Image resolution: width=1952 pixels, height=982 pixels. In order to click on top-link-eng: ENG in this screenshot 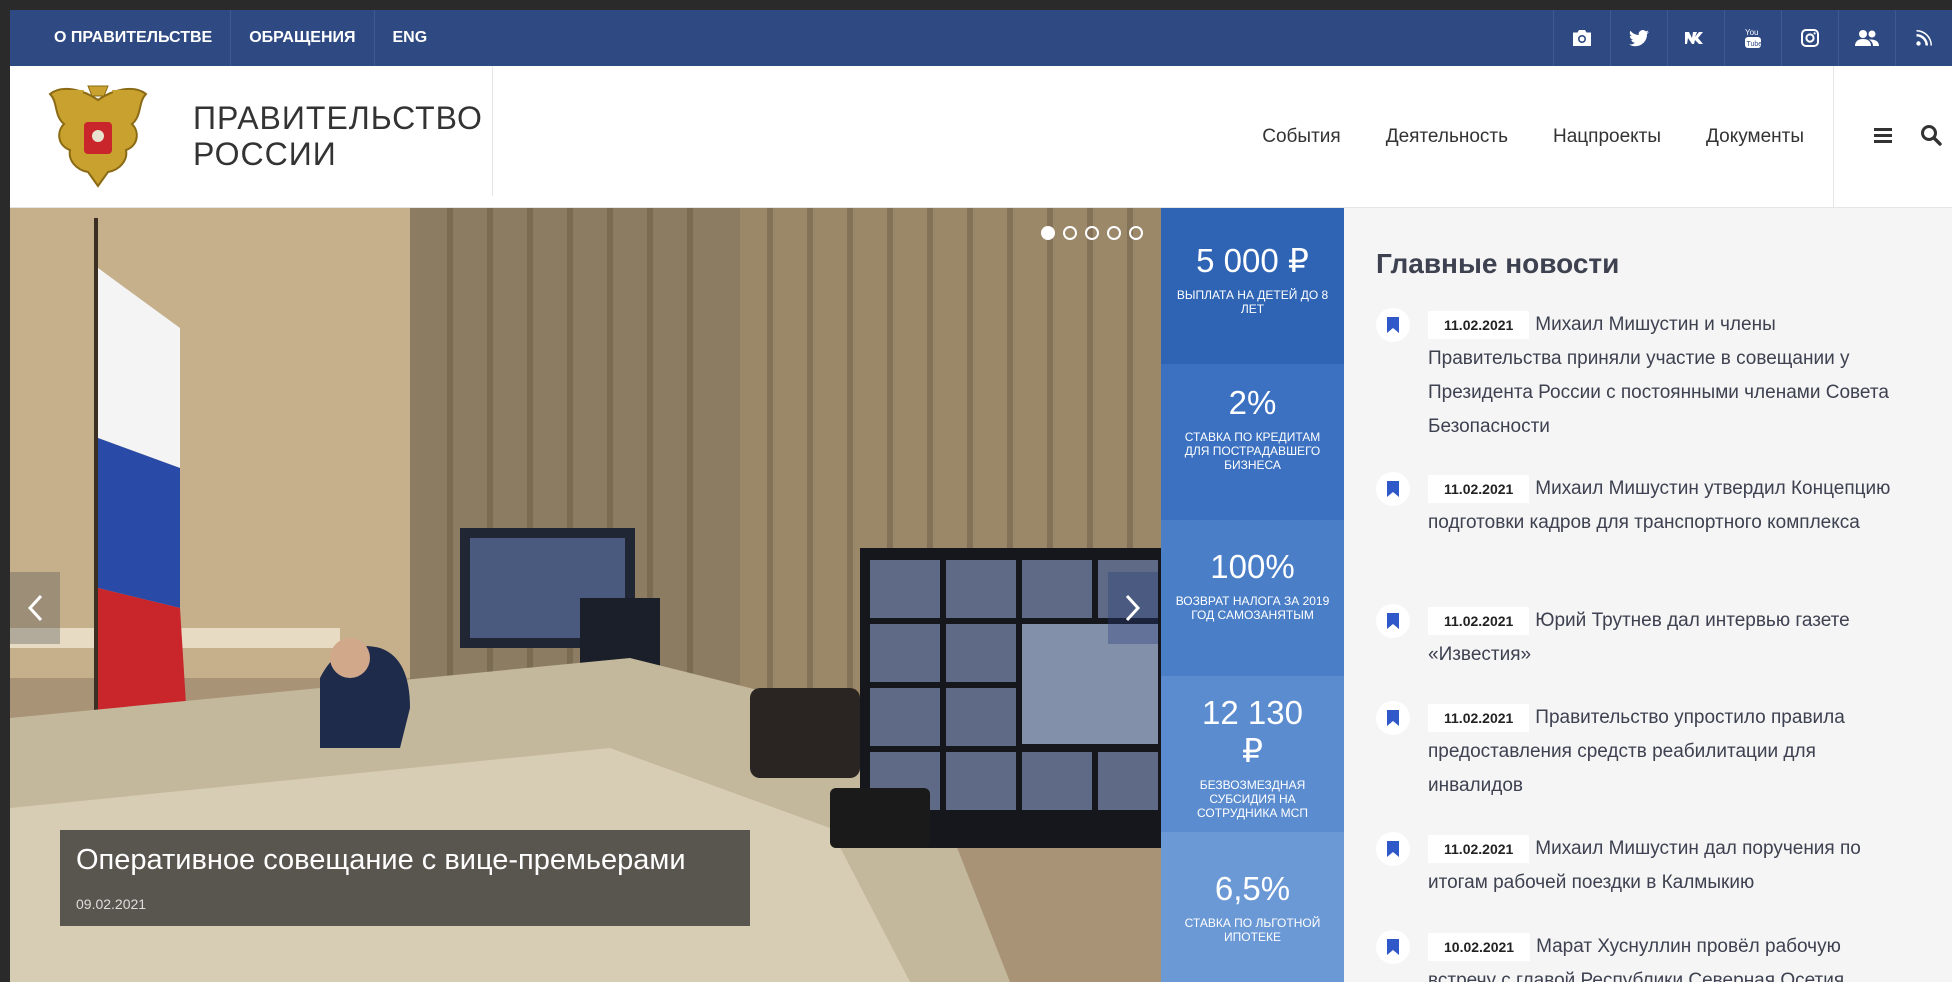, I will do `click(410, 38)`.